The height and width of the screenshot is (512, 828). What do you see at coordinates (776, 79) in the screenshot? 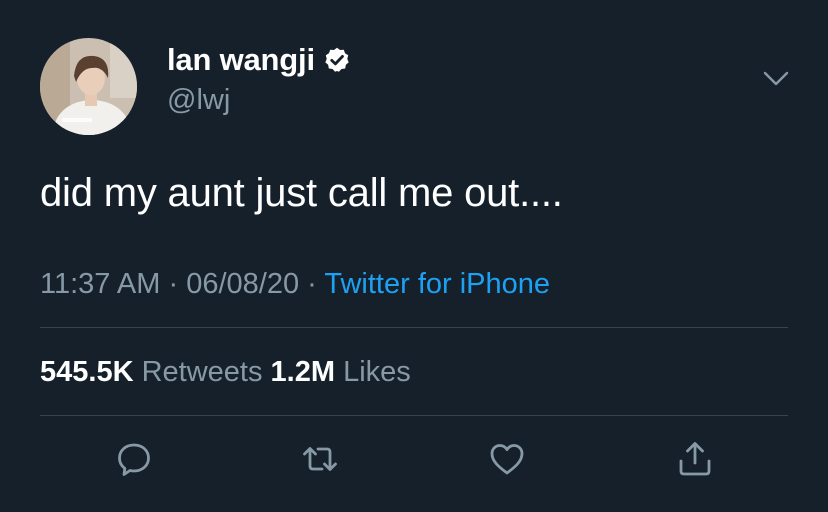
I see `chevron-down-icon` at bounding box center [776, 79].